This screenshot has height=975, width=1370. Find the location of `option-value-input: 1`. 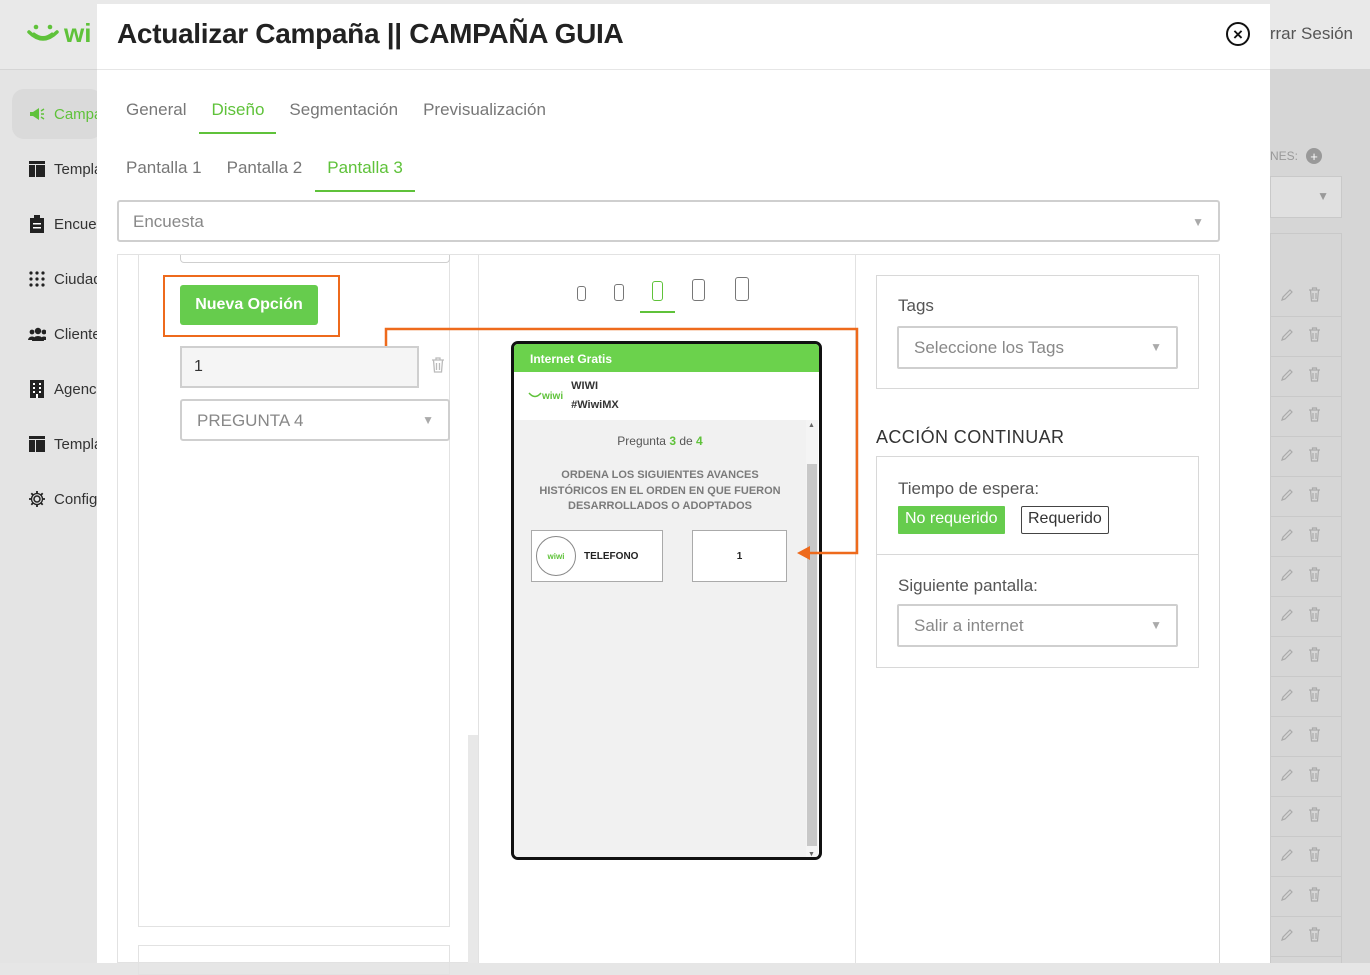

option-value-input: 1 is located at coordinates (299, 367).